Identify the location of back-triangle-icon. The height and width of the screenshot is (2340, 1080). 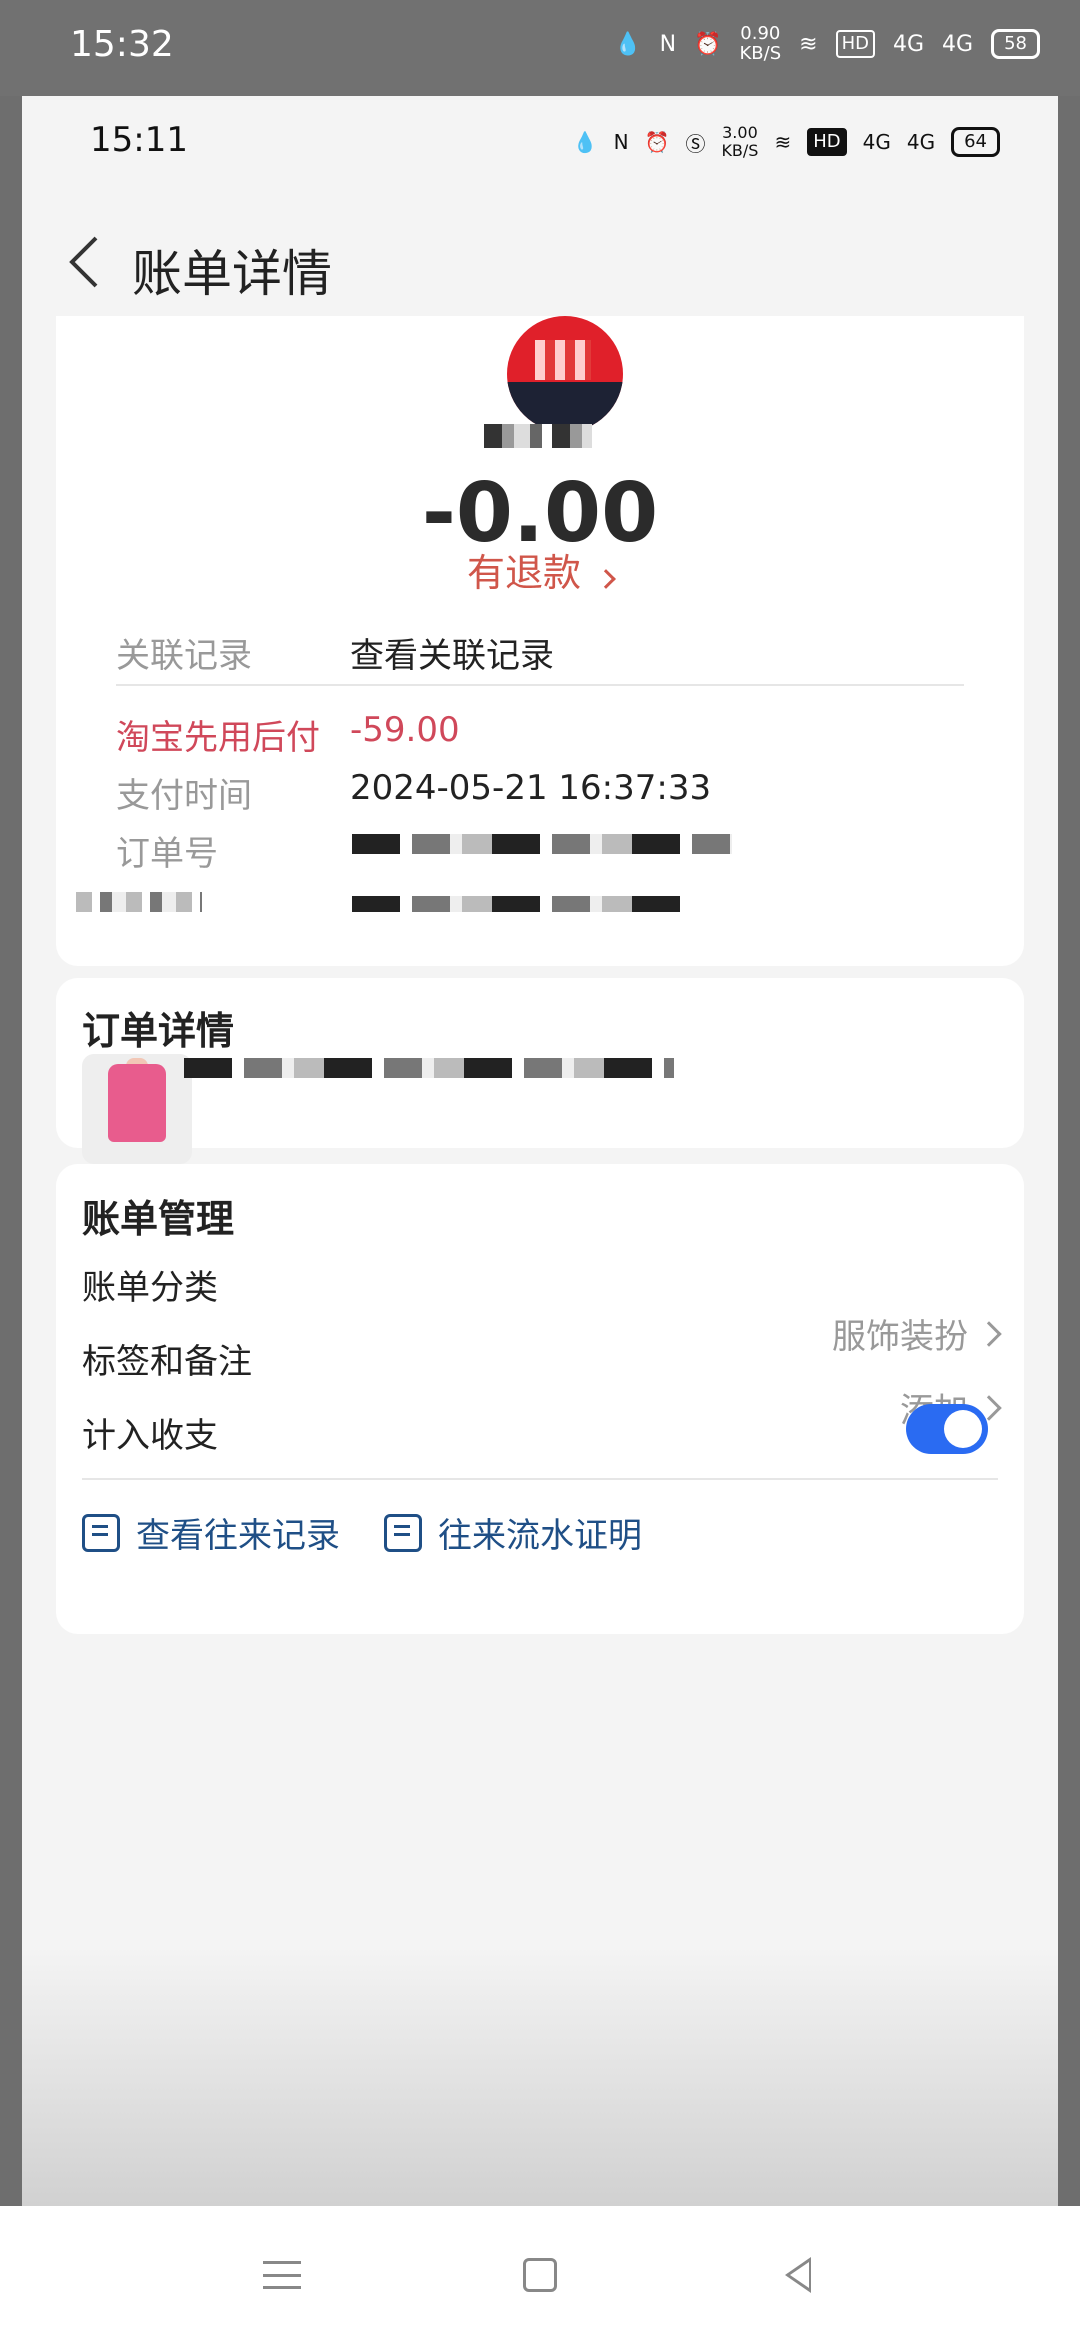
(798, 2275).